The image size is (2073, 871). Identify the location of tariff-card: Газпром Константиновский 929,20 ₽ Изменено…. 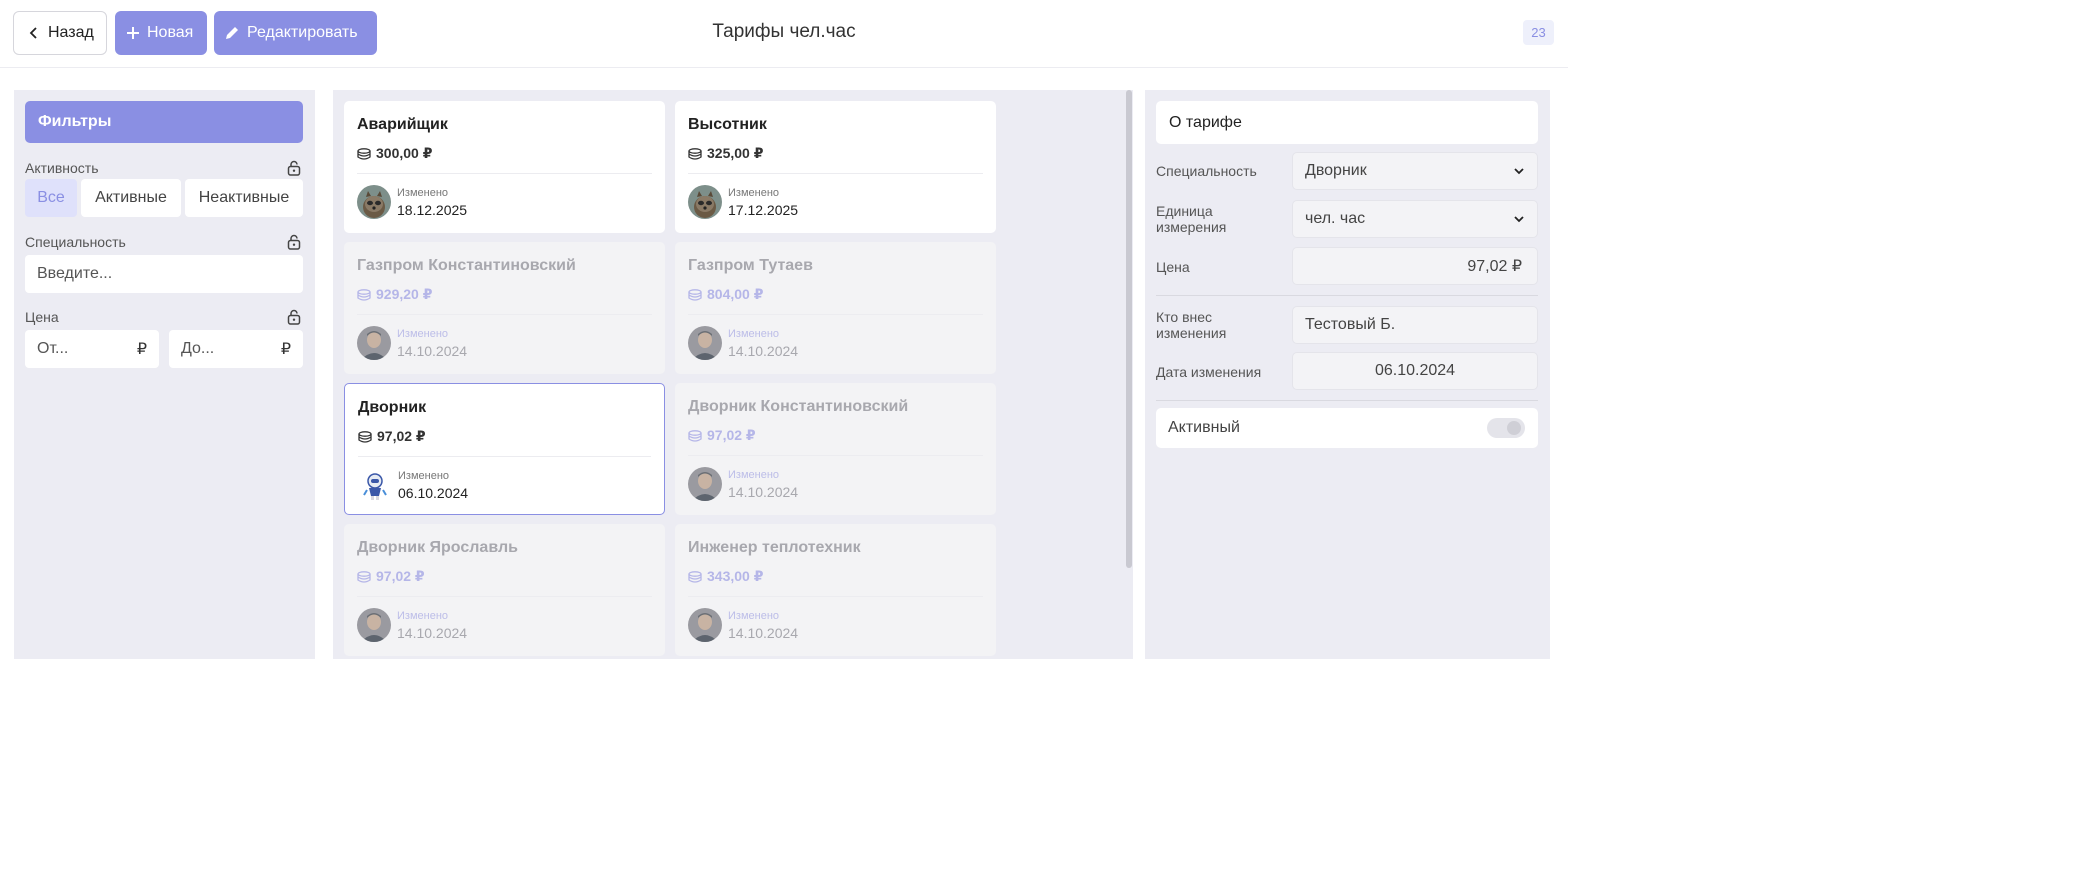
(504, 308).